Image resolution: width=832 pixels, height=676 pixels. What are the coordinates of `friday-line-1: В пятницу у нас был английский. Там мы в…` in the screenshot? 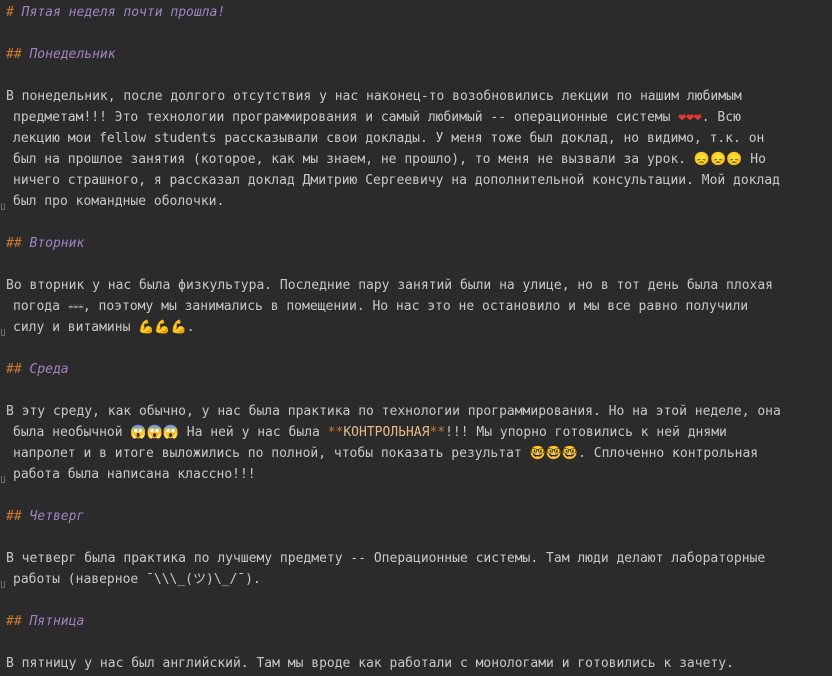 It's located at (419, 663).